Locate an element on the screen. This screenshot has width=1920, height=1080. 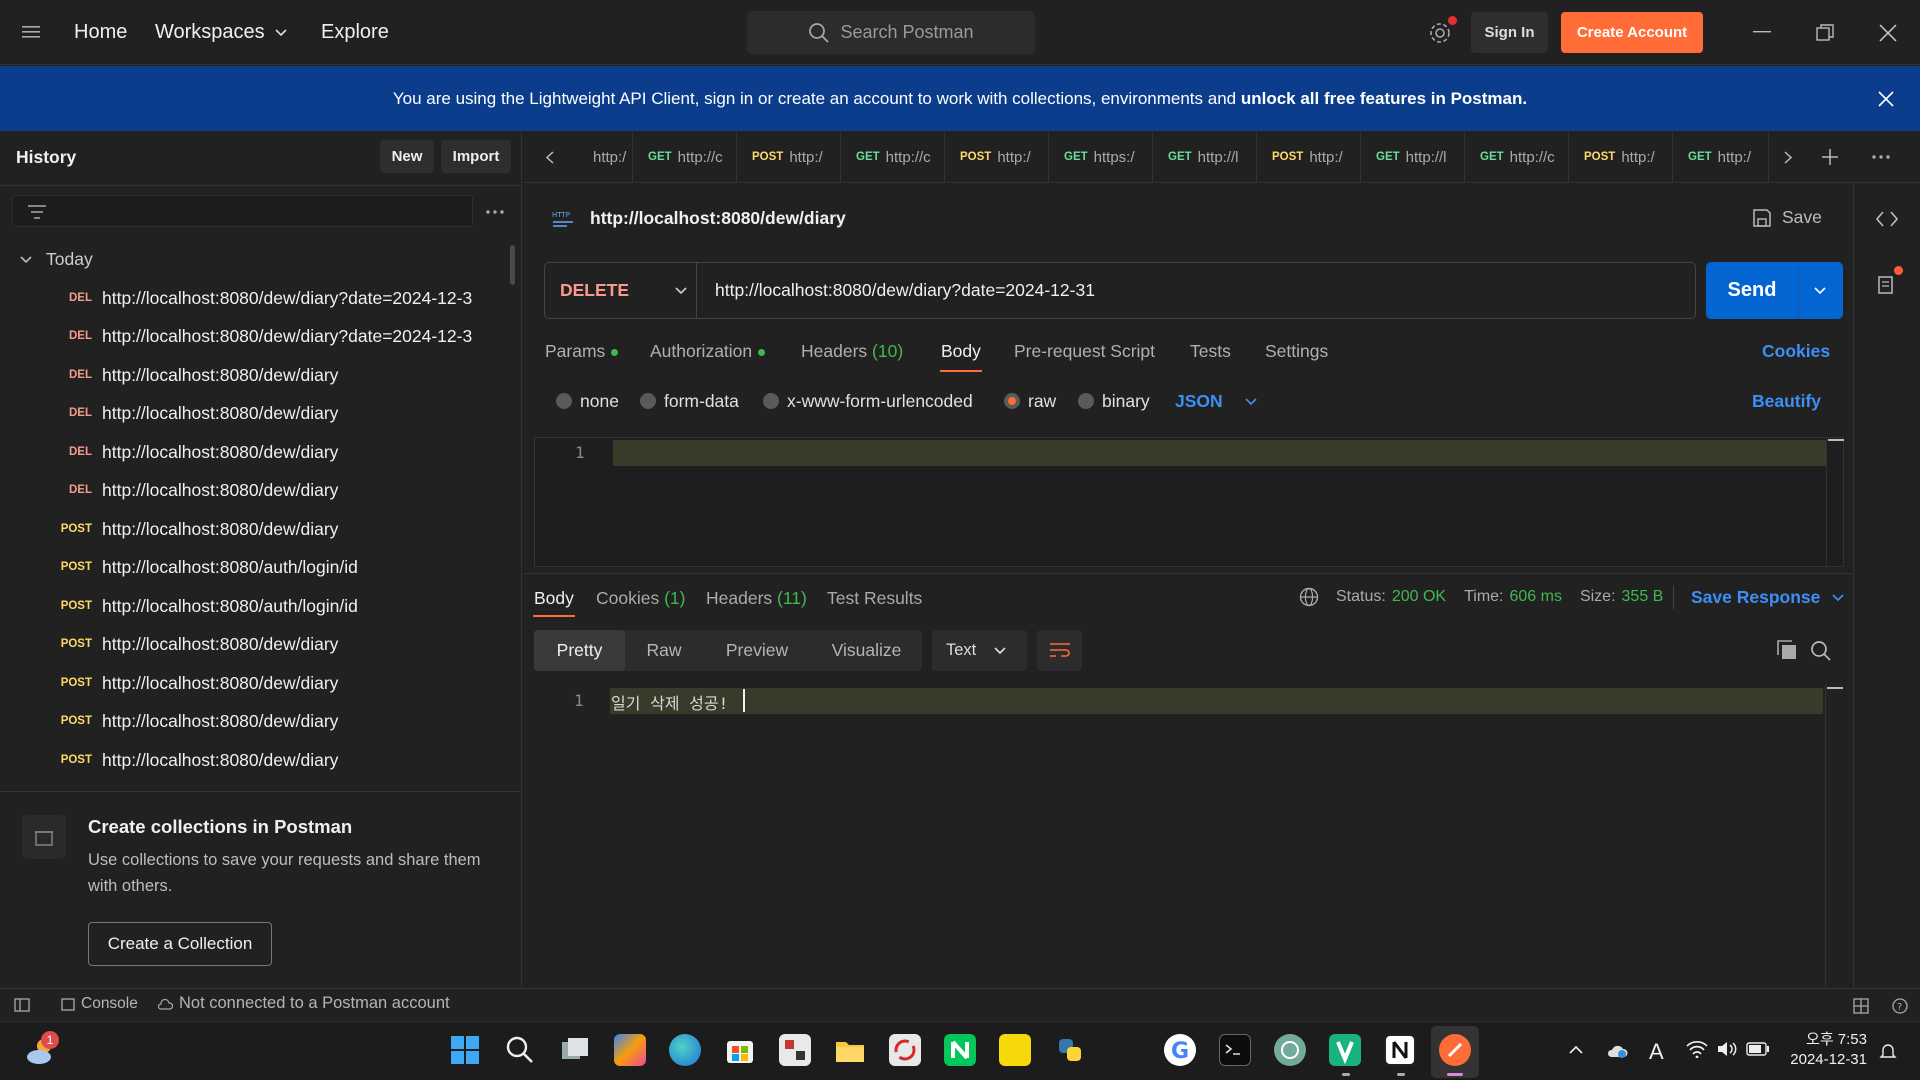
new-button: New is located at coordinates (407, 156).